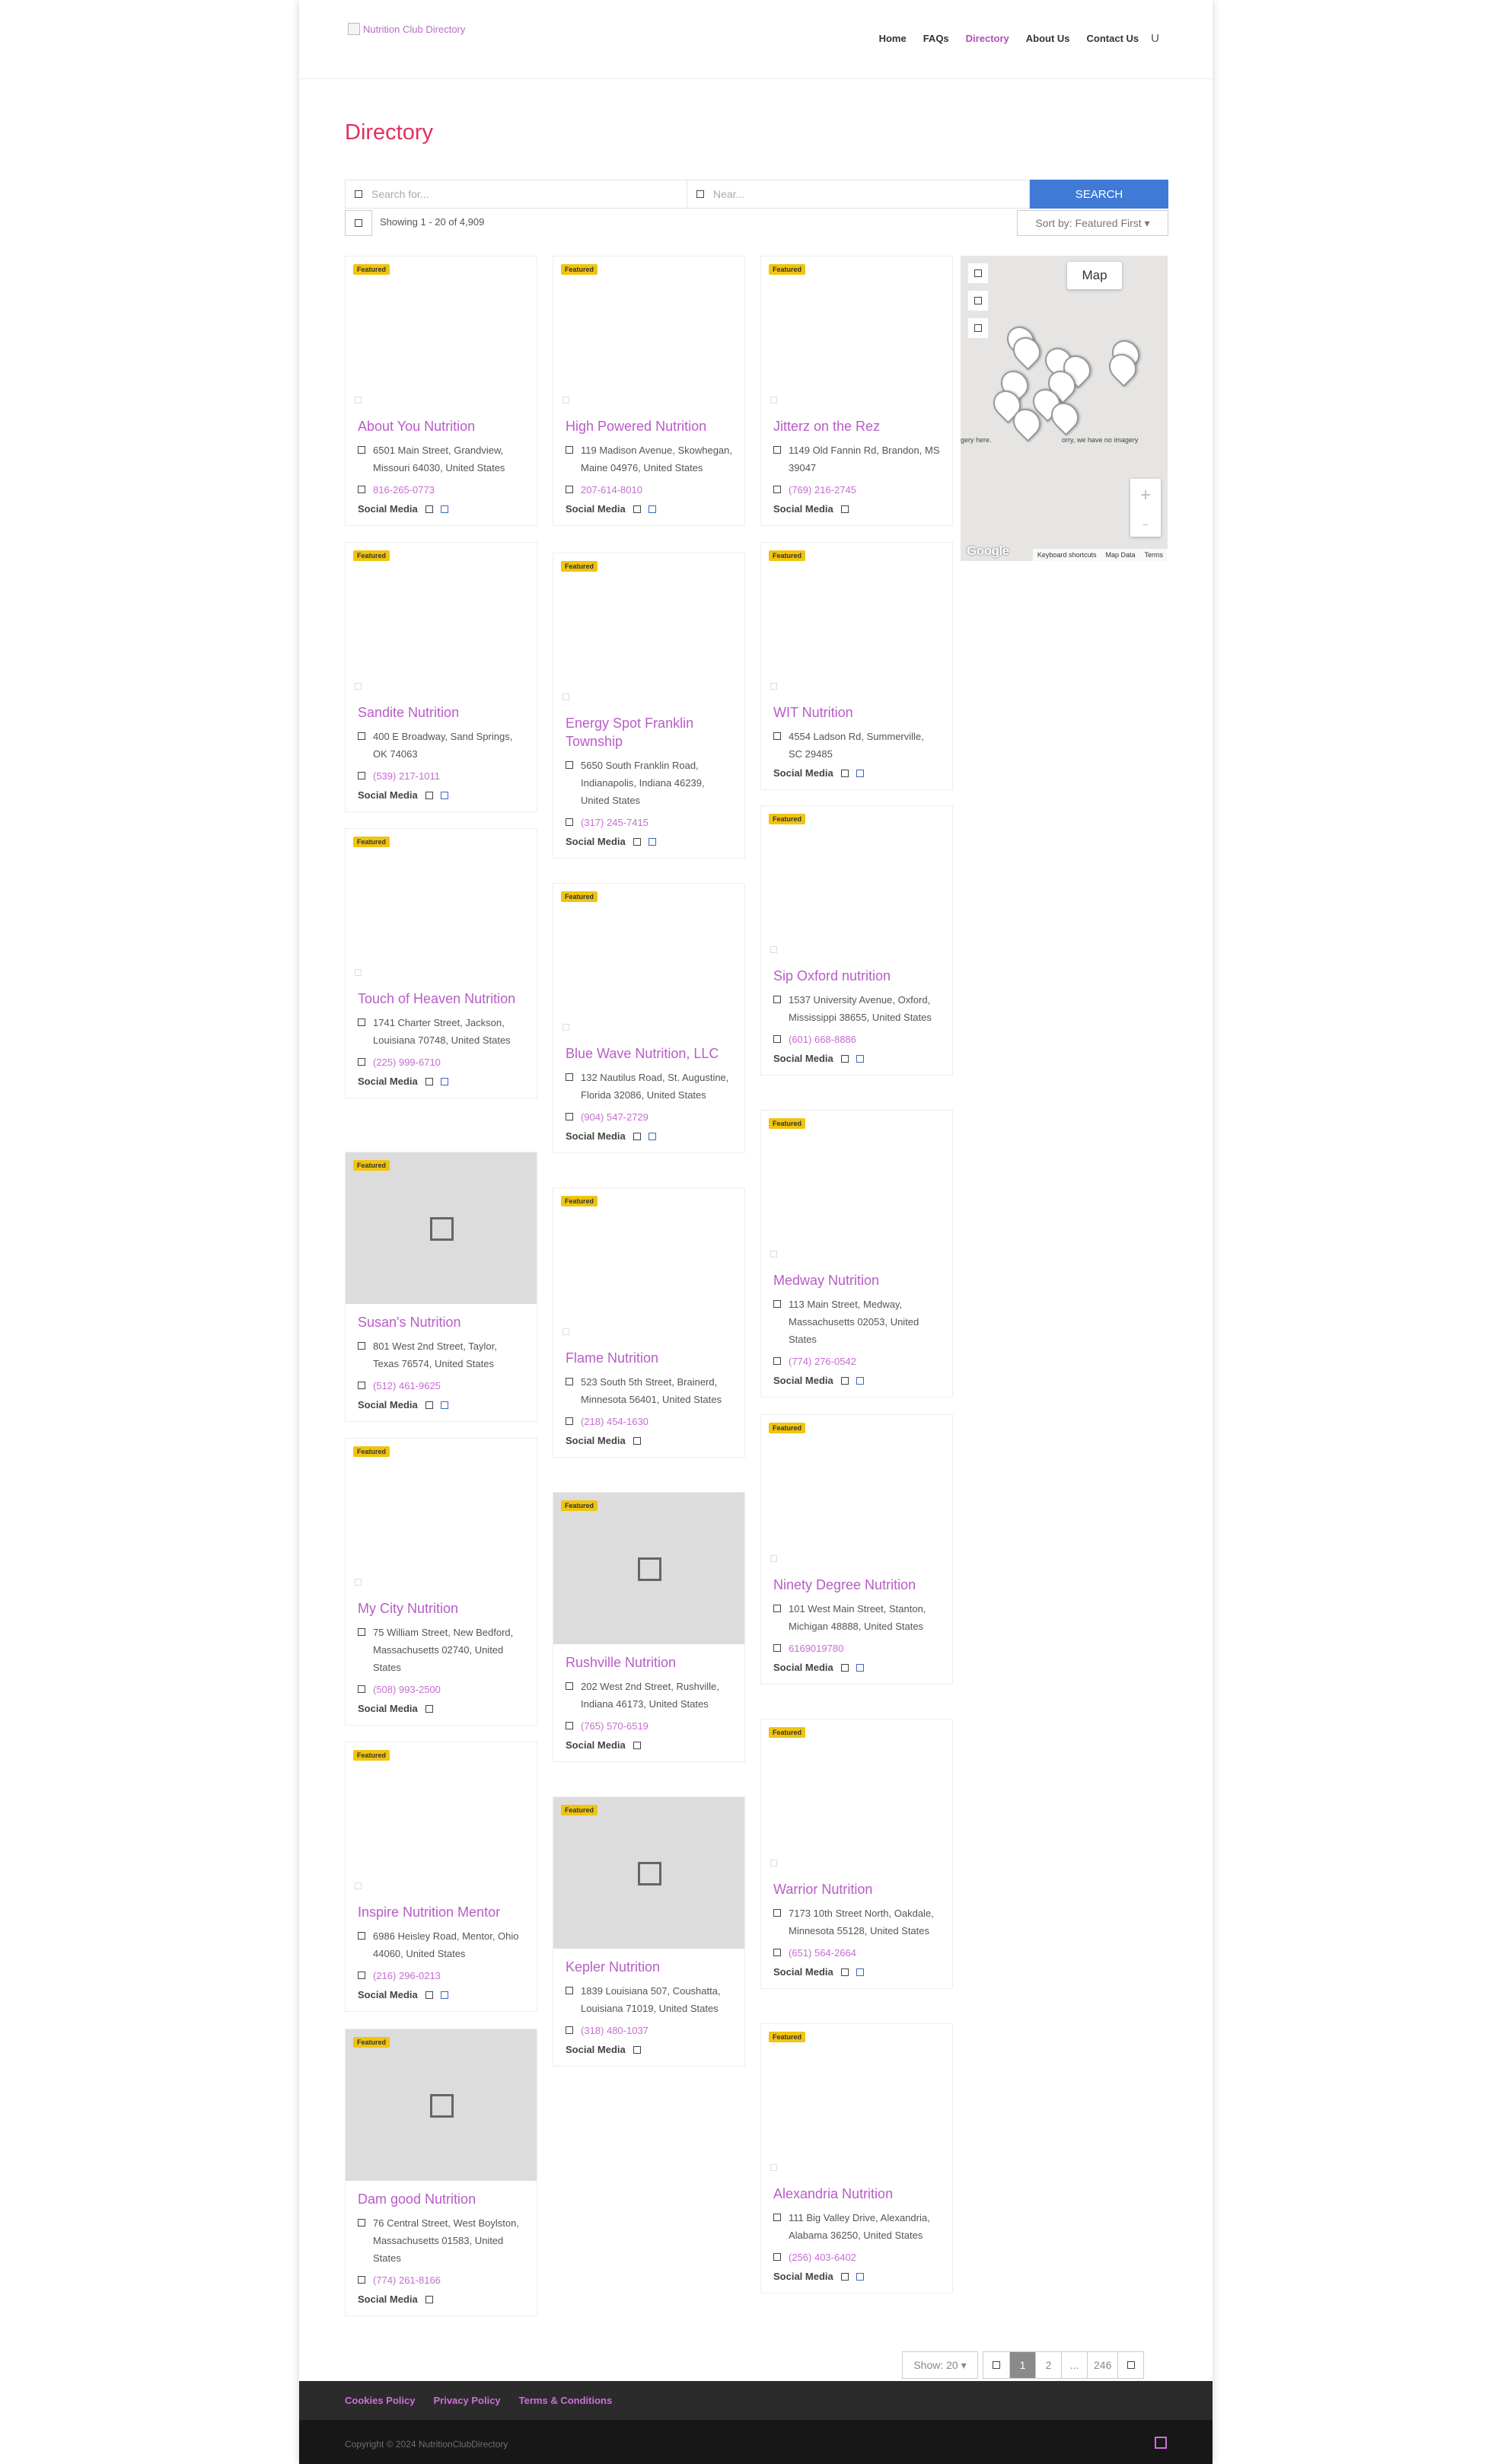  Describe the element at coordinates (823, 1362) in the screenshot. I see `listing-phone: (774) 276-0542` at that location.